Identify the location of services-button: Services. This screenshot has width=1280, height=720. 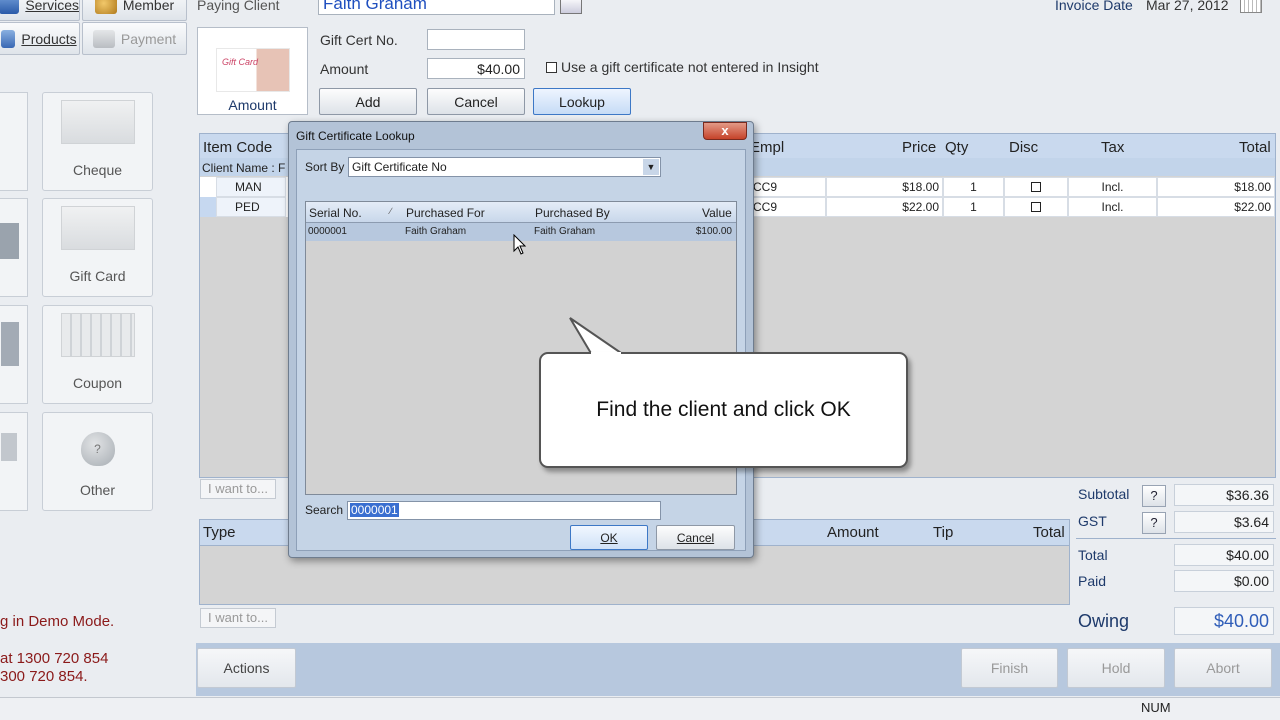
(40, 10).